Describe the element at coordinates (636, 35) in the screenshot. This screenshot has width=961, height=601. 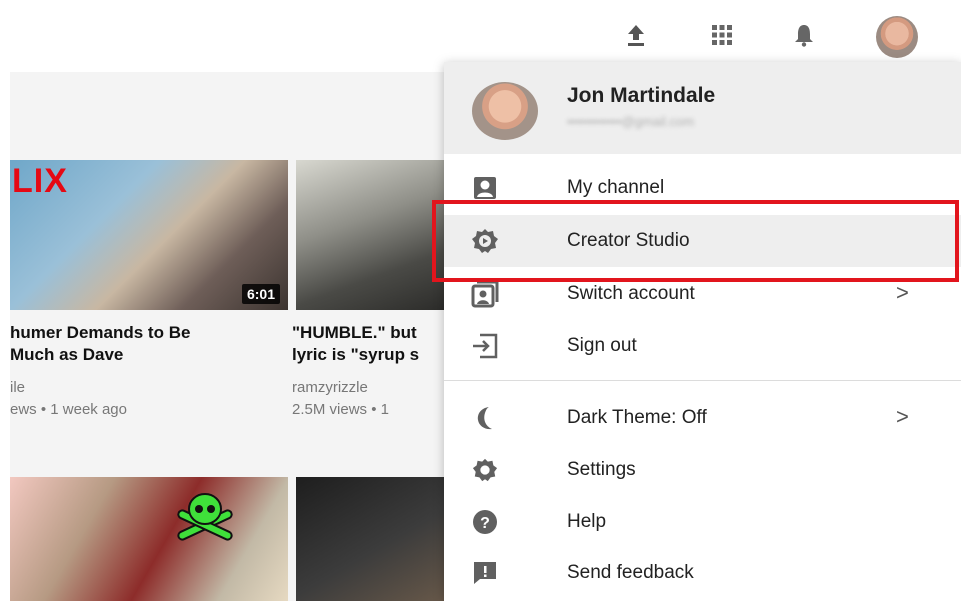
I see `upload-icon` at that location.